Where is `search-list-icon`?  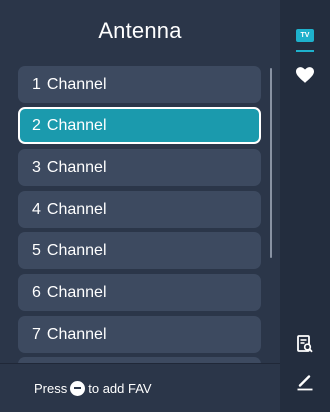 search-list-icon is located at coordinates (305, 344).